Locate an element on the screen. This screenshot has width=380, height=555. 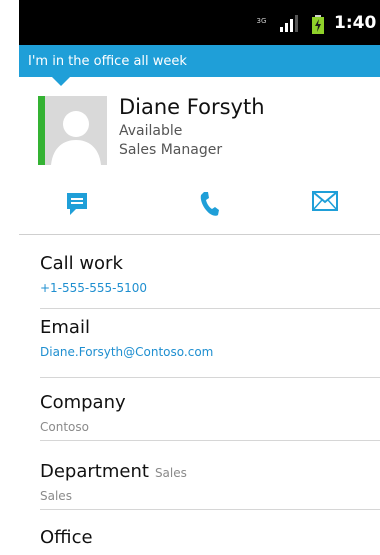
phone-icon is located at coordinates (209, 204).